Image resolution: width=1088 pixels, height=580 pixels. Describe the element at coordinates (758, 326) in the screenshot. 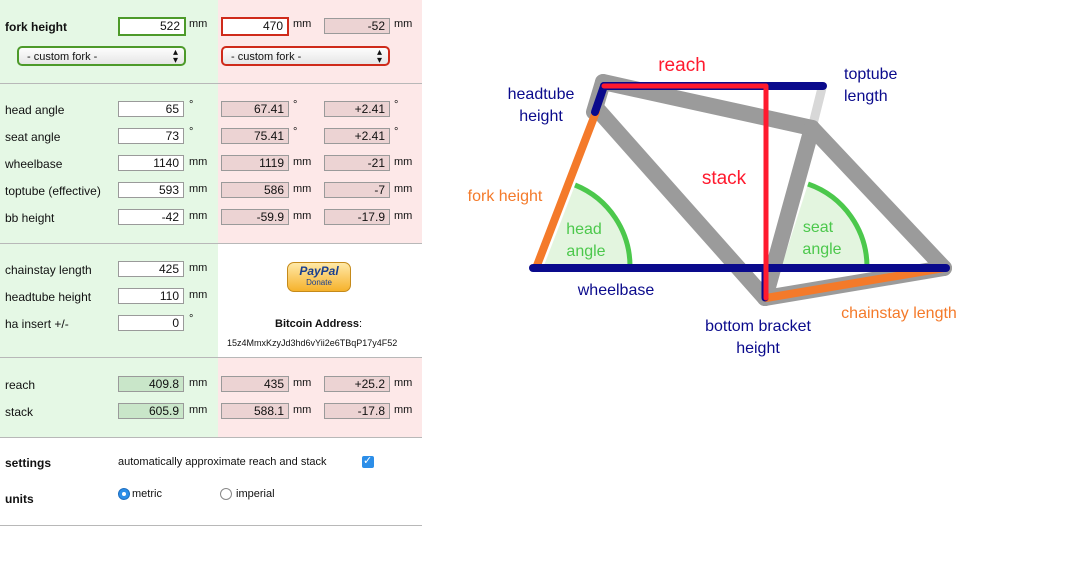

I see `diagram-bb-label-1: bottom bracket` at that location.